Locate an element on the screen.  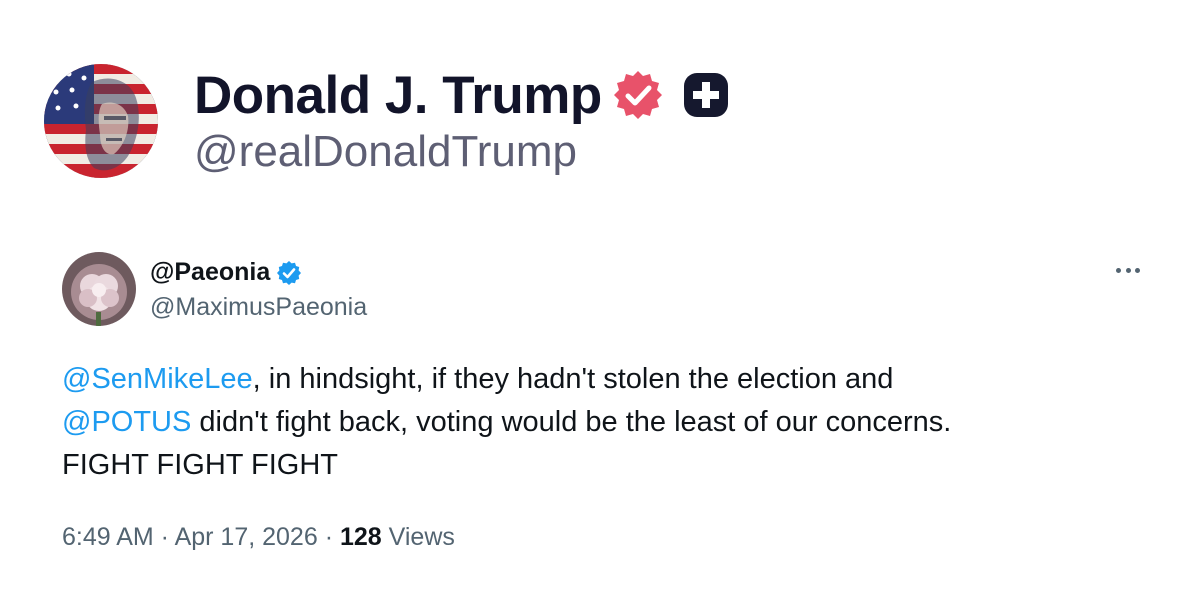
flower-avatar-image is located at coordinates (99, 289).